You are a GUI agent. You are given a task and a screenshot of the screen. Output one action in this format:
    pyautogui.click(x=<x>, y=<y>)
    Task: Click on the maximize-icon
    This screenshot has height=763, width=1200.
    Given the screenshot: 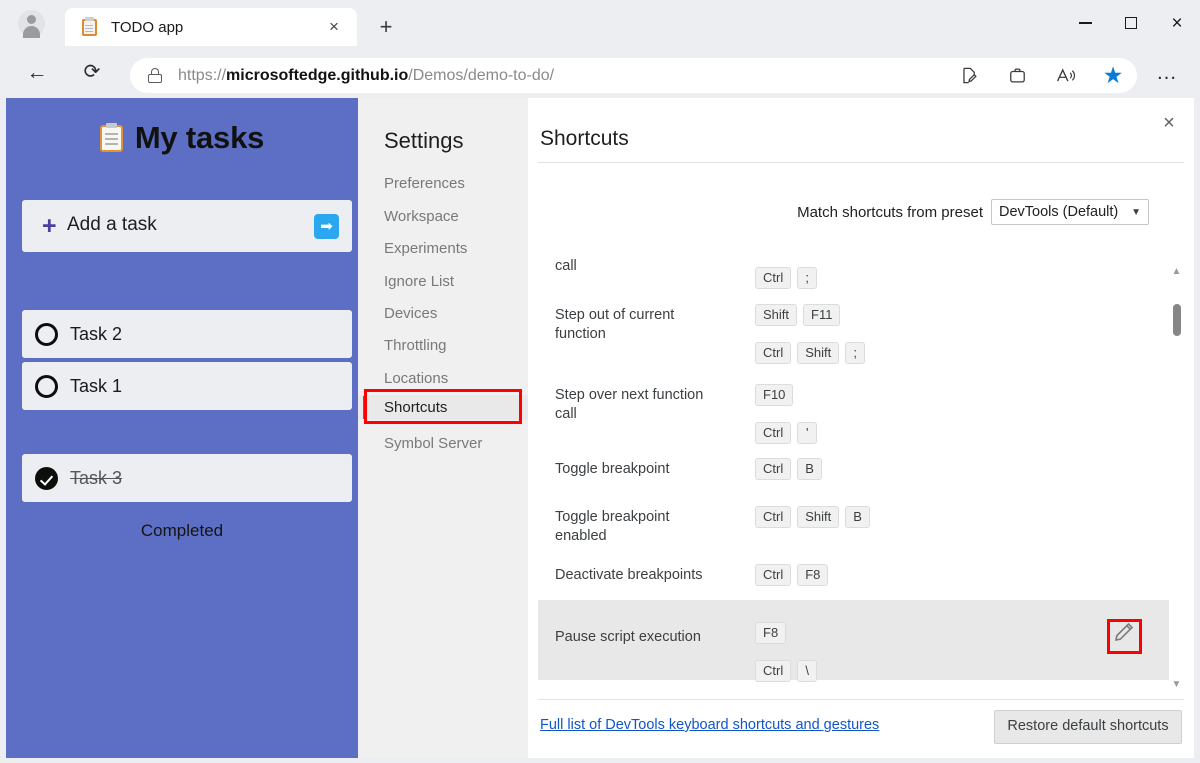 What is the action you would take?
    pyautogui.click(x=1131, y=23)
    